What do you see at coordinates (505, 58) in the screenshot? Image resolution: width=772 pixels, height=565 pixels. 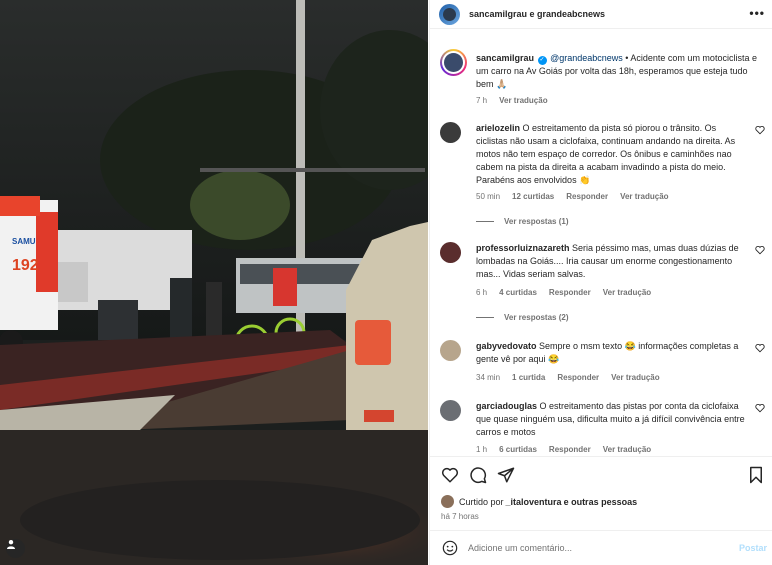 I see `caption-username: sancamilgrau` at bounding box center [505, 58].